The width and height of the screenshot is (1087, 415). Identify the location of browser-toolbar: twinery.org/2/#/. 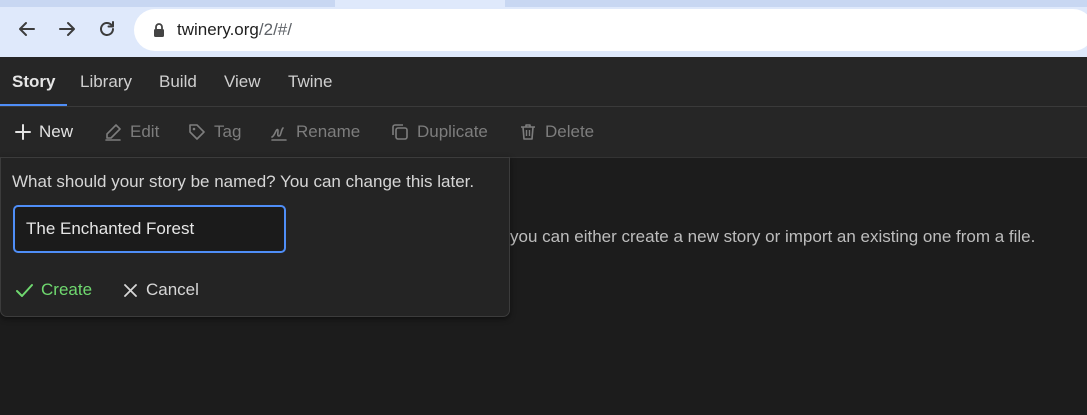
(543, 28).